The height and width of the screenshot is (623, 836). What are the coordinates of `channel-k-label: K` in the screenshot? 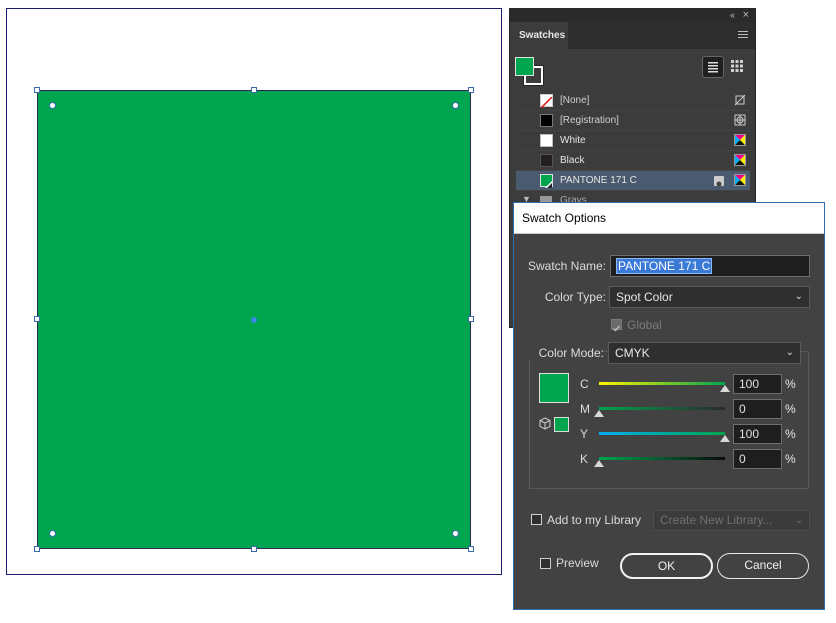 It's located at (584, 459).